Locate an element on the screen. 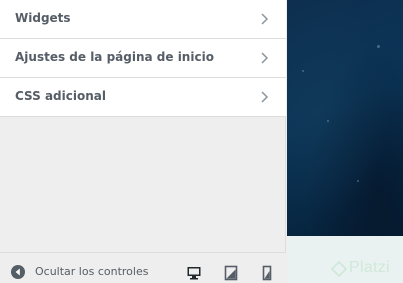  menu-item-widgets: Widgets is located at coordinates (143, 19).